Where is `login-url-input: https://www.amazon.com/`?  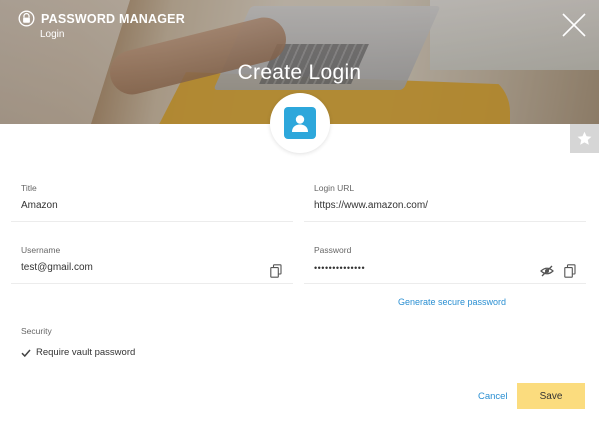
login-url-input: https://www.amazon.com/ is located at coordinates (371, 205).